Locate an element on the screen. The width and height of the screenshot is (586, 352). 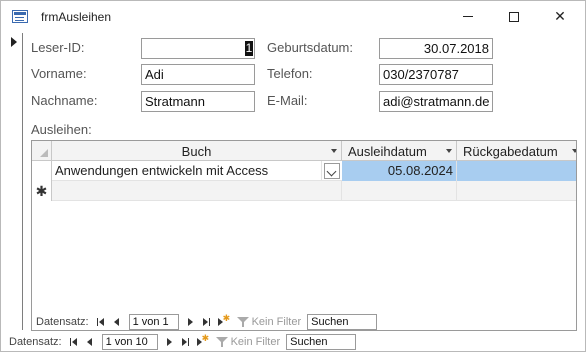
column-header-ausleihdatum: Ausleihdatum is located at coordinates (399, 151).